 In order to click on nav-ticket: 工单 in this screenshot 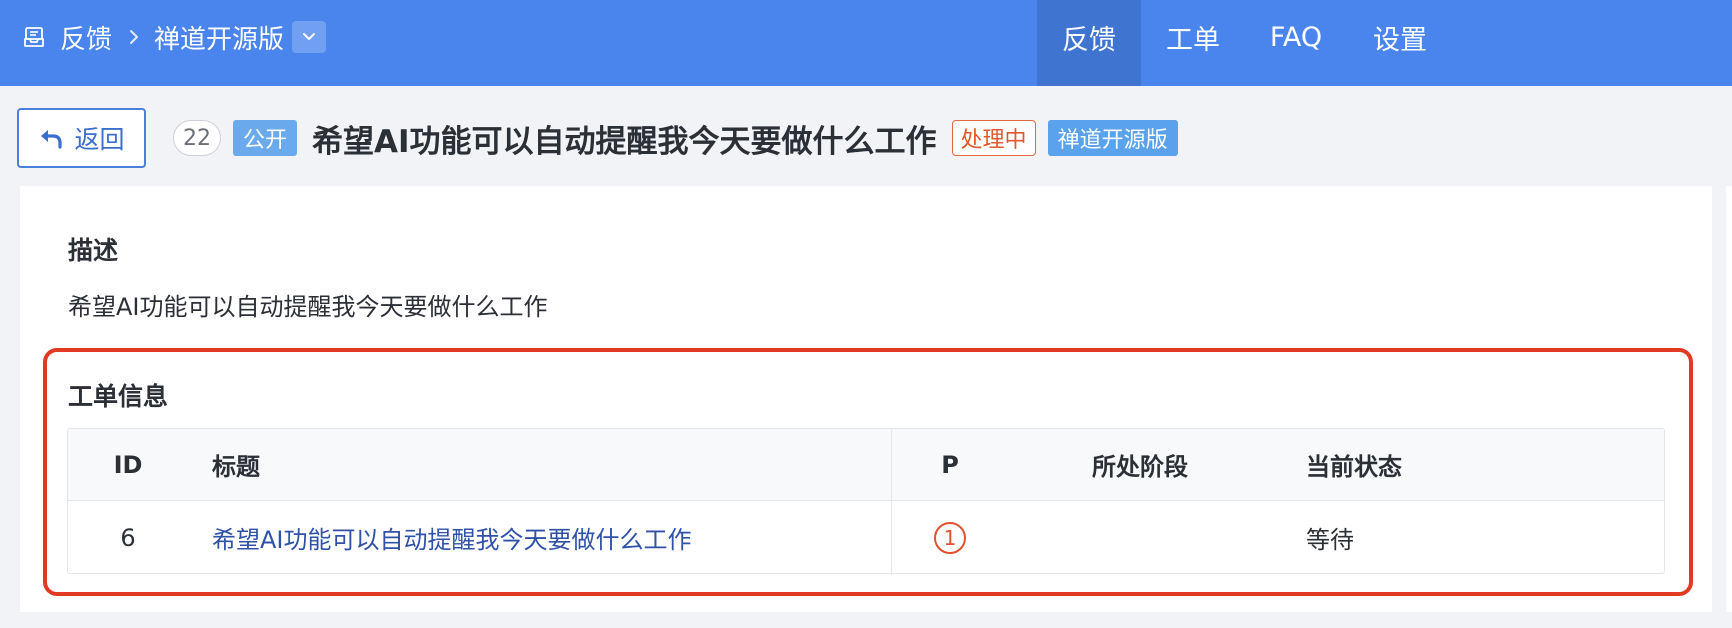, I will do `click(1193, 43)`.